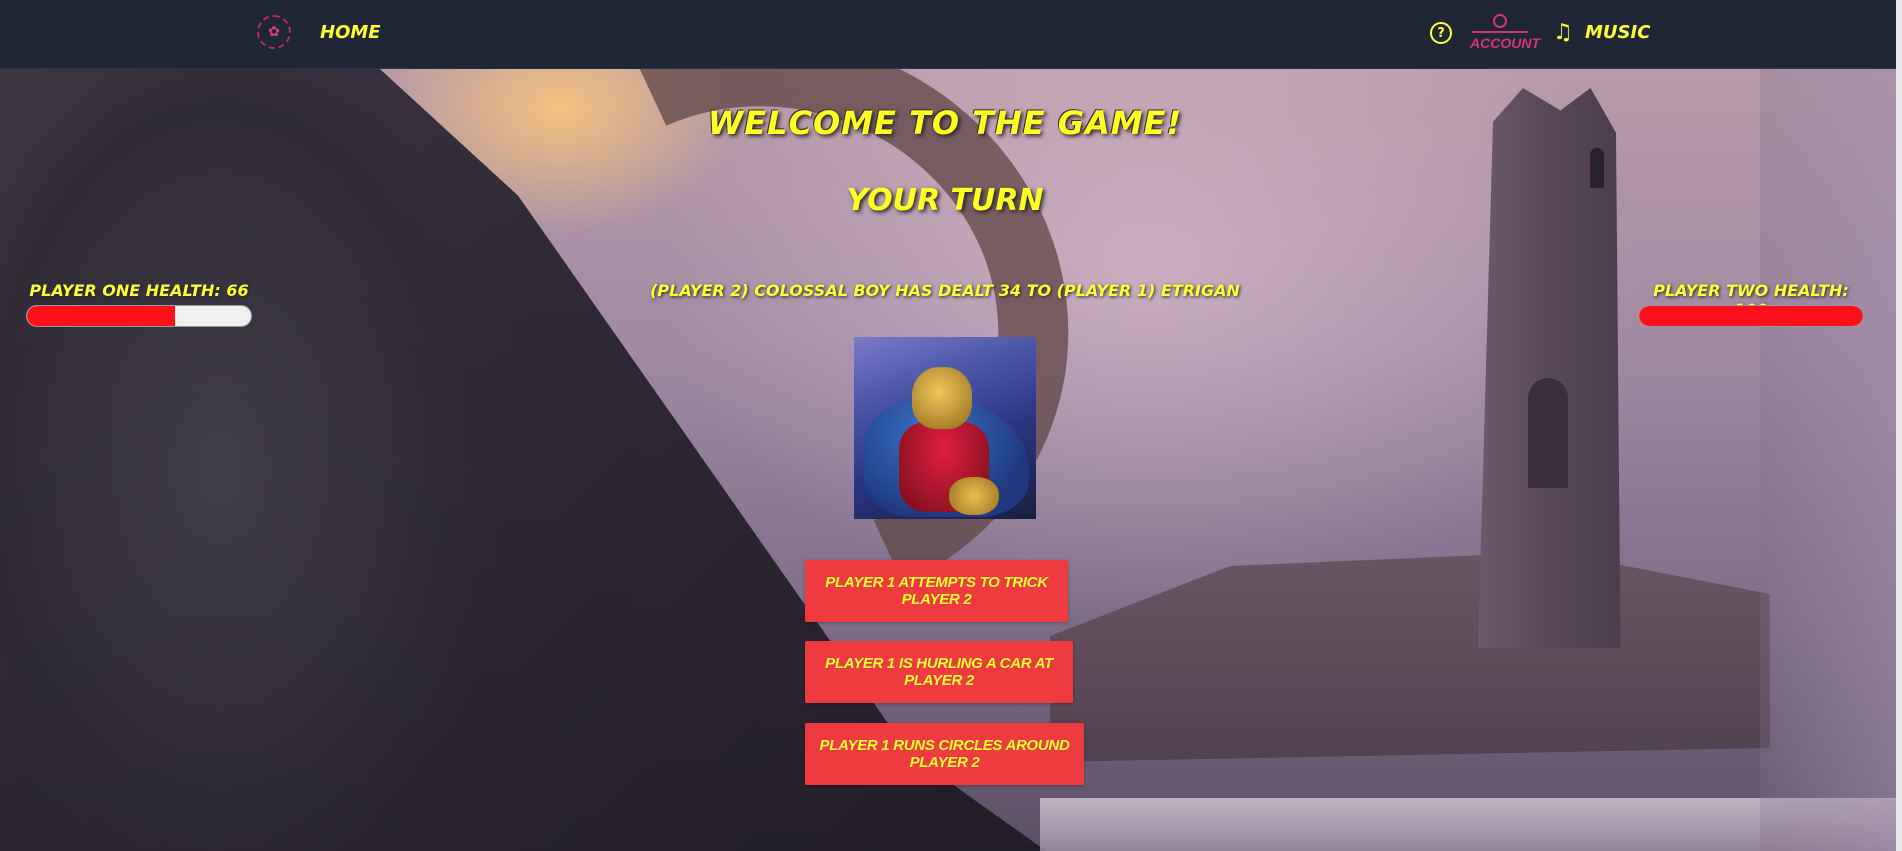  I want to click on character-portrait, so click(945, 428).